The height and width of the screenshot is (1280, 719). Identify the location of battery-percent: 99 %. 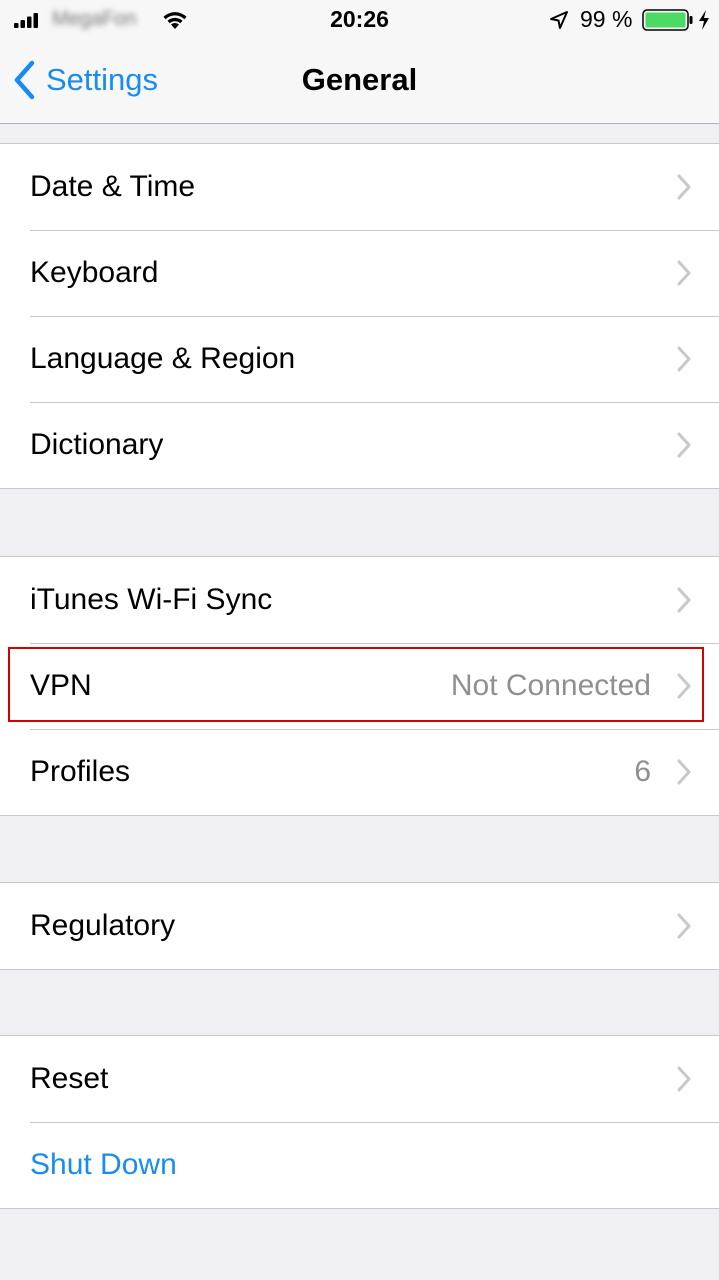
(606, 19).